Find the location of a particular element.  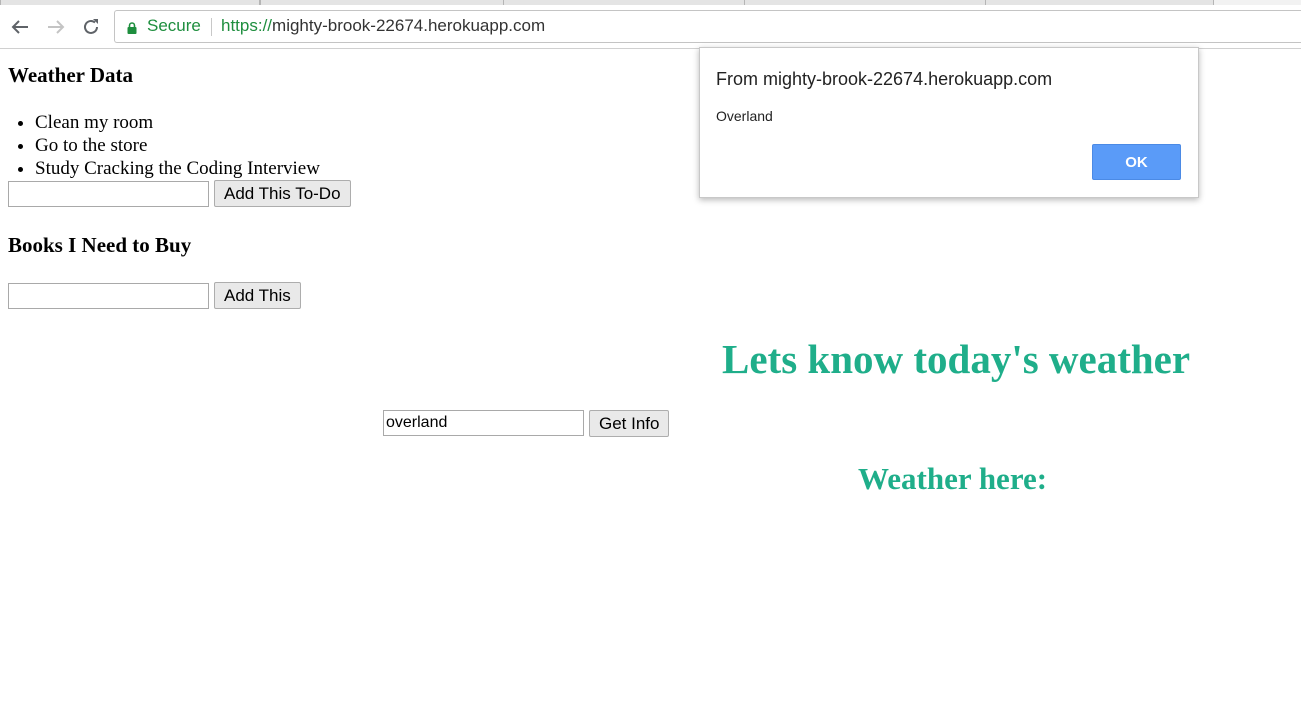

add-todo-button: Add This To-Do is located at coordinates (282, 193).